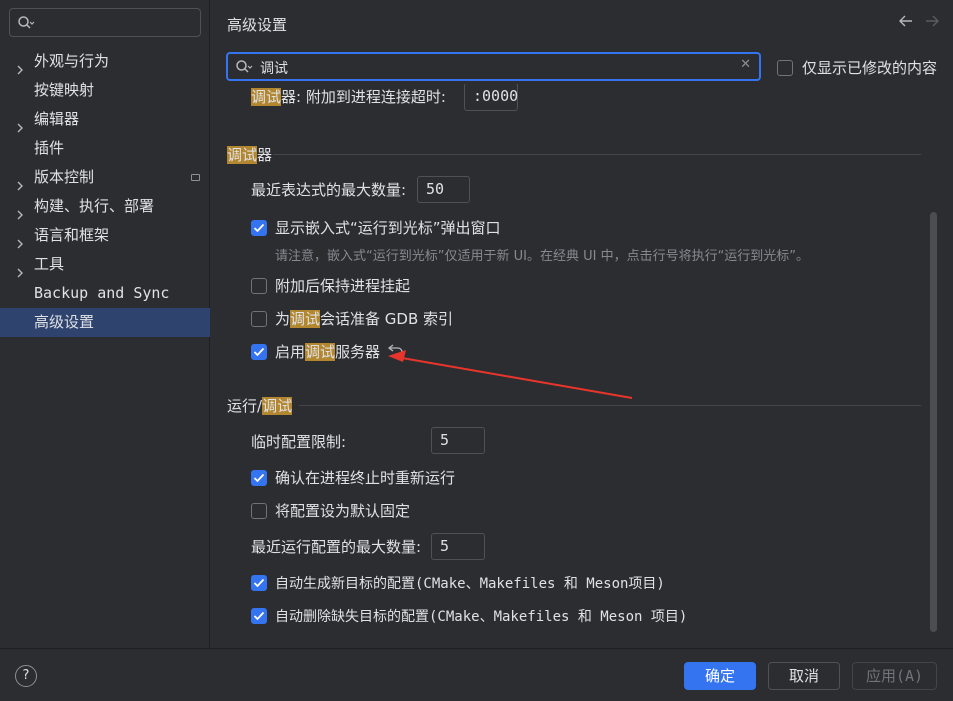 Image resolution: width=953 pixels, height=701 pixels. I want to click on label-text: 服务器, so click(358, 352).